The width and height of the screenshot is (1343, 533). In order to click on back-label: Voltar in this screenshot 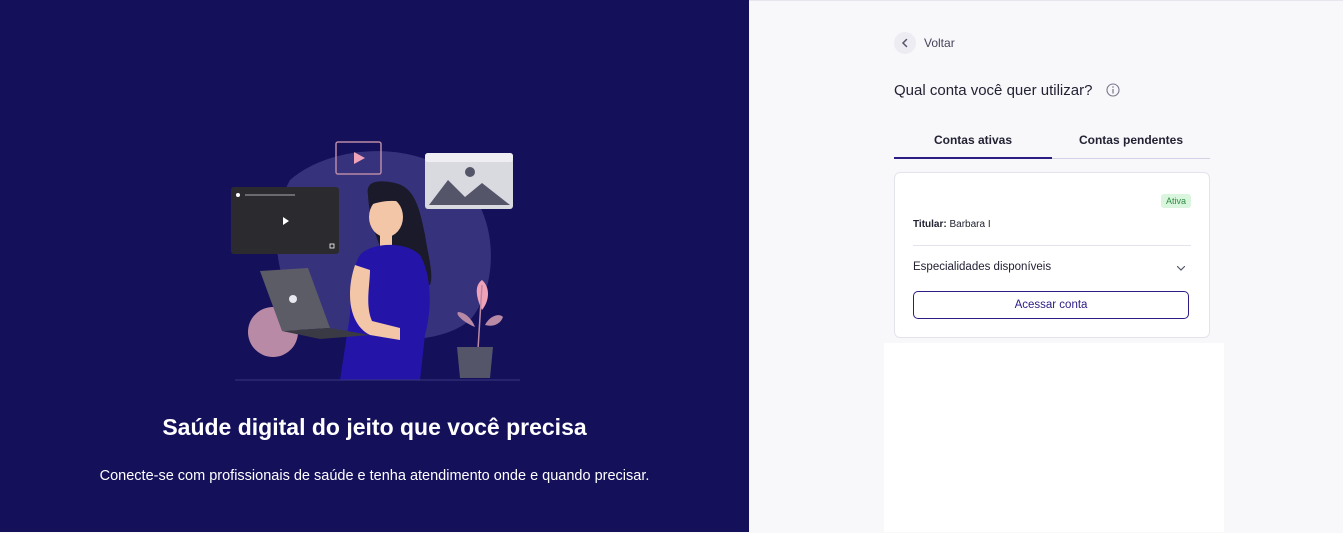, I will do `click(939, 43)`.